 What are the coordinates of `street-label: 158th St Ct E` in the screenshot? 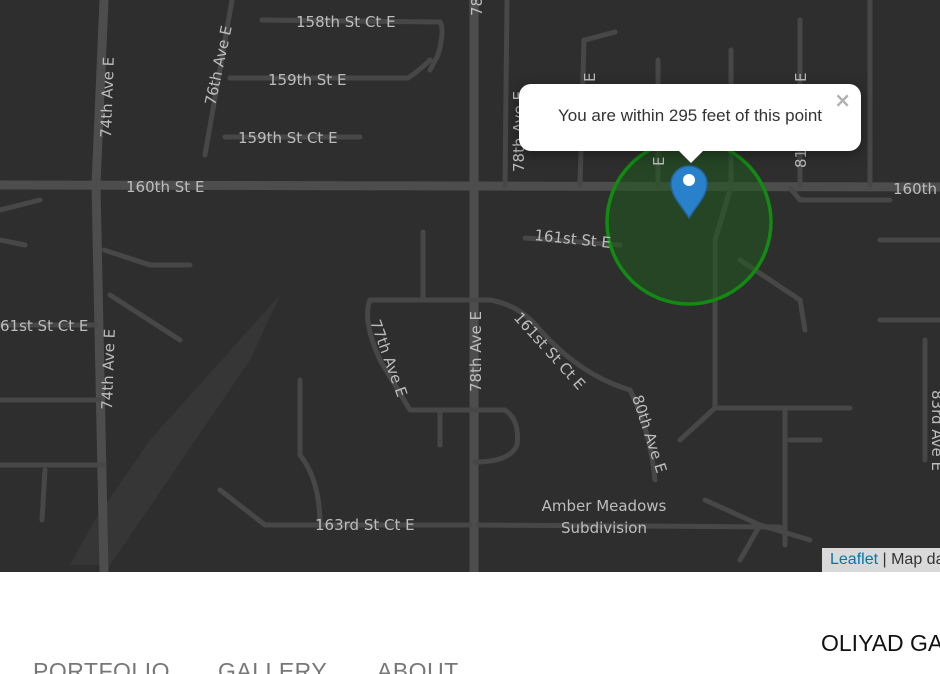 It's located at (346, 22).